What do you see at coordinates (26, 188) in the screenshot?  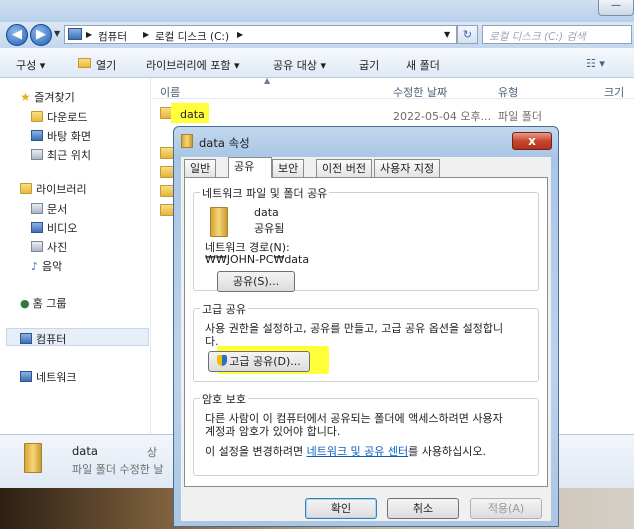 I see `library-icon` at bounding box center [26, 188].